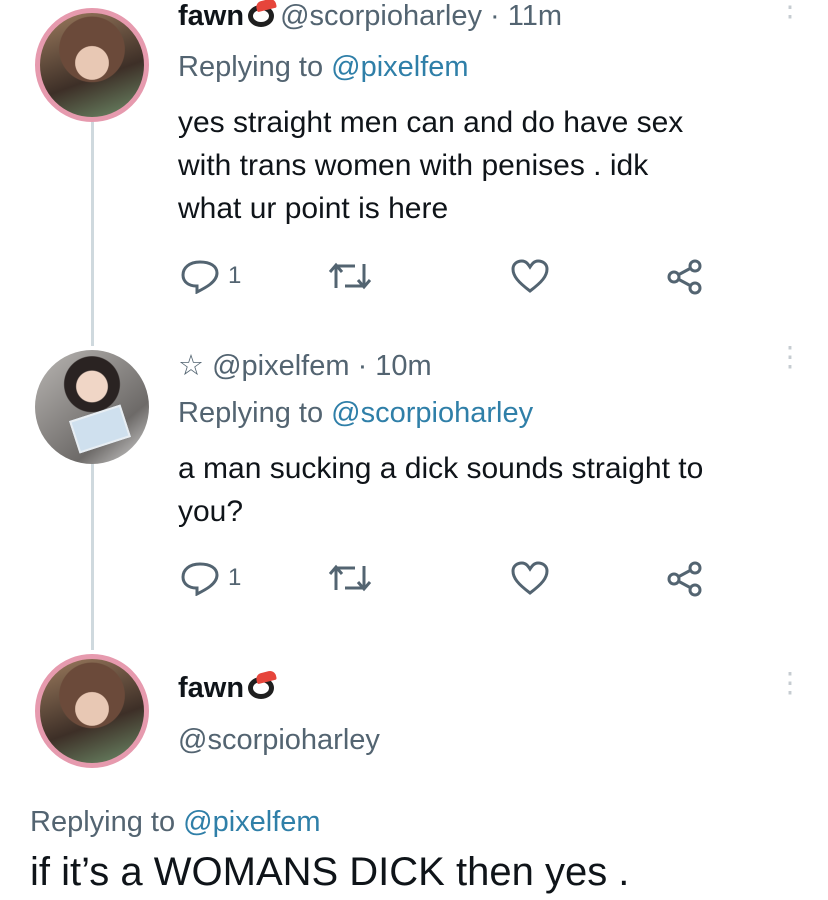 The height and width of the screenshot is (900, 828). I want to click on handle: @pixelfem, so click(280, 366).